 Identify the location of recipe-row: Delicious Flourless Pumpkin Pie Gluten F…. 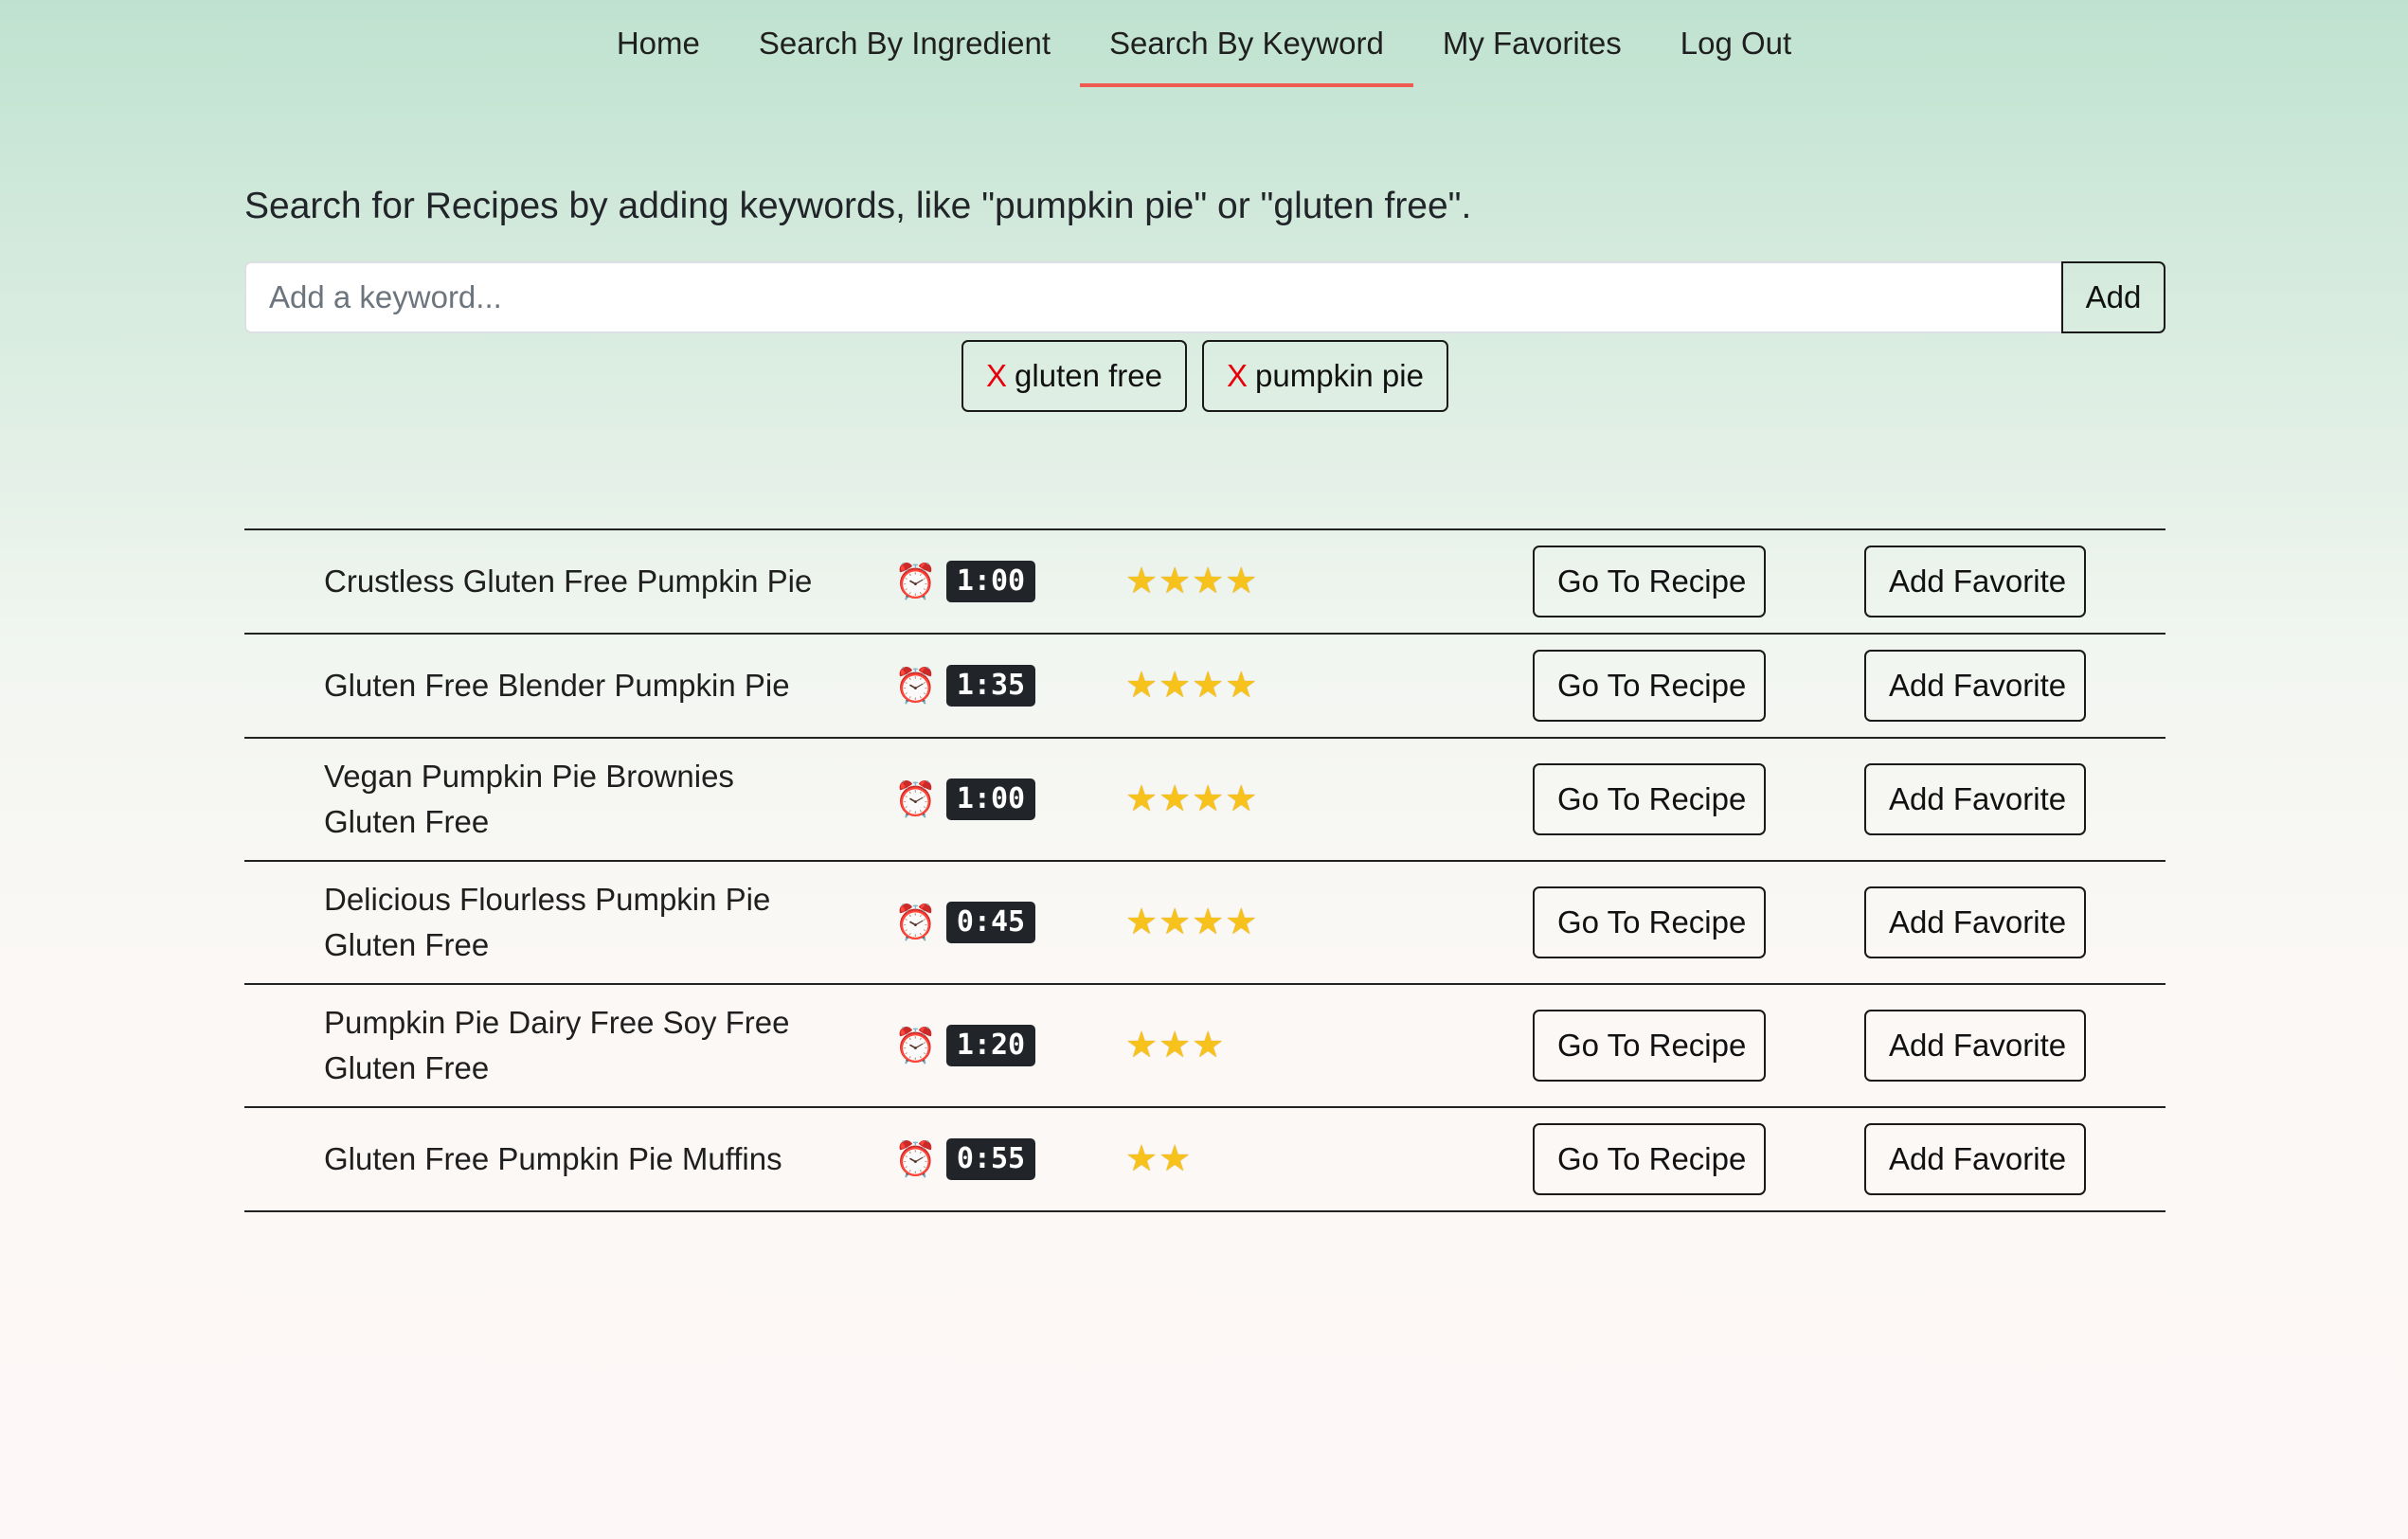
(1204, 923).